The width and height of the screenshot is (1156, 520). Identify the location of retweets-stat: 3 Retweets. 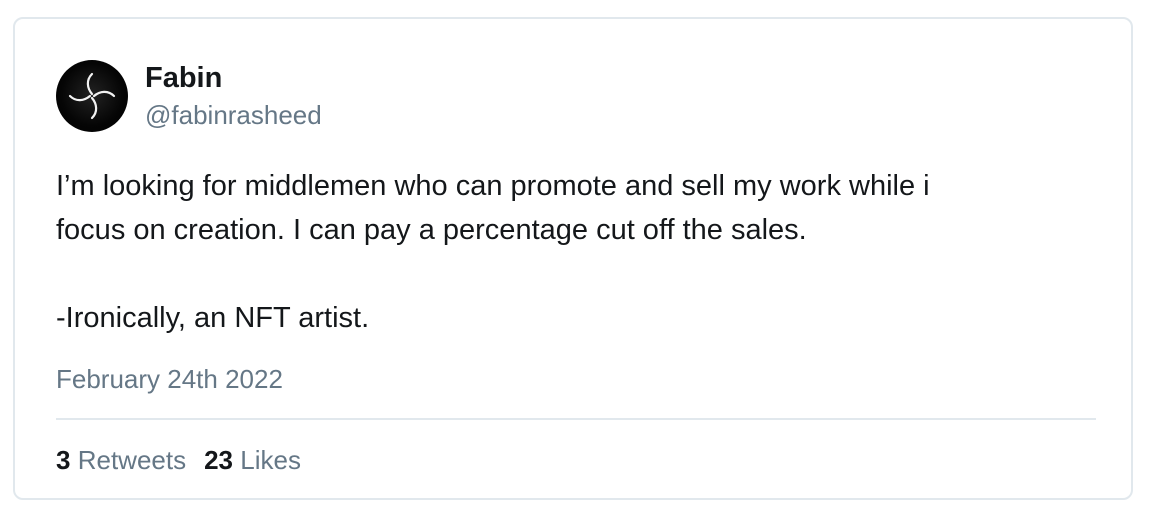
(121, 460).